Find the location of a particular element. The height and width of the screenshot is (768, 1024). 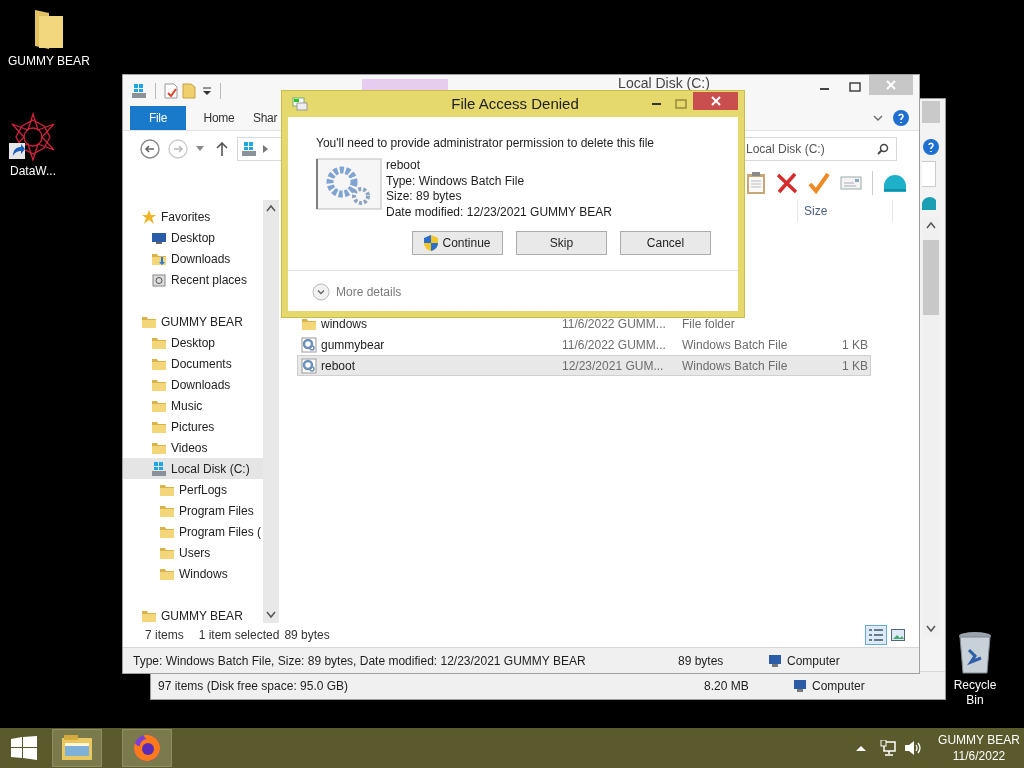

file-explorer-icon is located at coordinates (77, 748).